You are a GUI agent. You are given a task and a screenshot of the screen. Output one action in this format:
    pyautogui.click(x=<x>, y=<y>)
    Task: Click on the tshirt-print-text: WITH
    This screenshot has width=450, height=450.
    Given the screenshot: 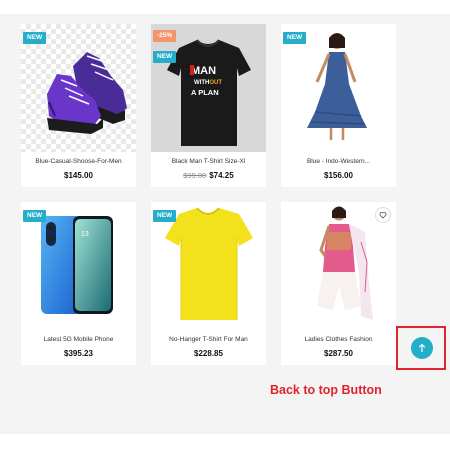 What is the action you would take?
    pyautogui.click(x=201, y=83)
    